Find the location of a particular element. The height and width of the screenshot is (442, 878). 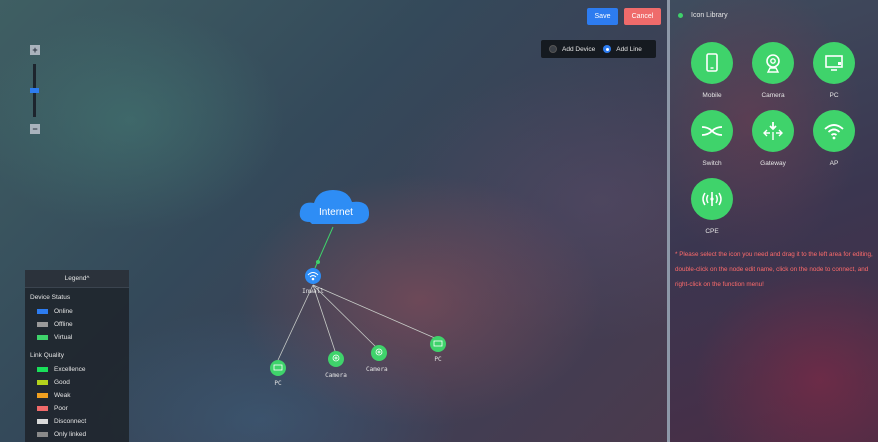

library-item-ap: AP is located at coordinates (834, 138).